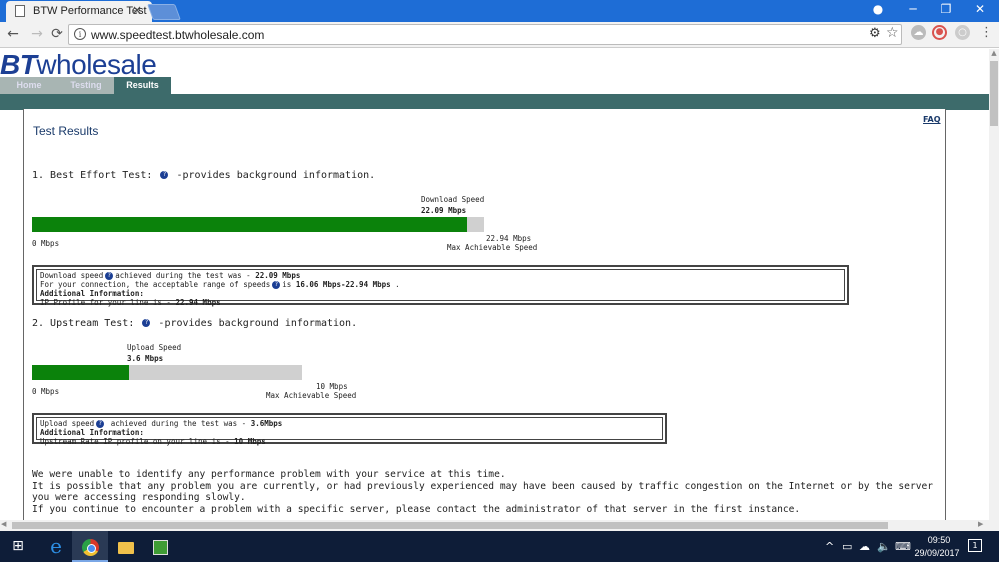  Describe the element at coordinates (46, 243) in the screenshot. I see `download-min-label: 0 Mbps` at that location.